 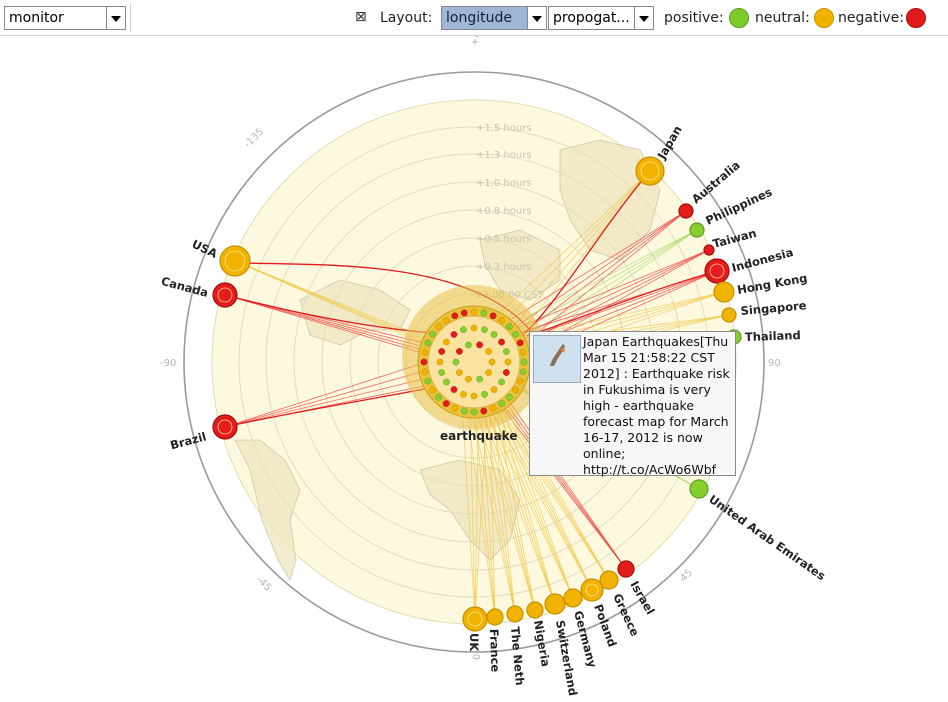 What do you see at coordinates (686, 575) in the screenshot?
I see `angle-tick-label: 45` at bounding box center [686, 575].